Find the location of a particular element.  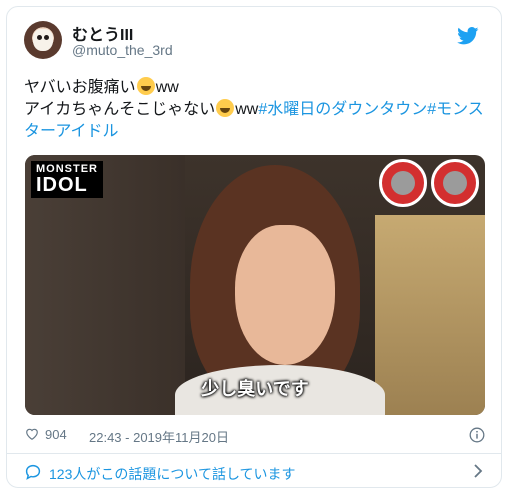

tweet-line-1: ヤバいお腹痛い ww is located at coordinates (101, 86).